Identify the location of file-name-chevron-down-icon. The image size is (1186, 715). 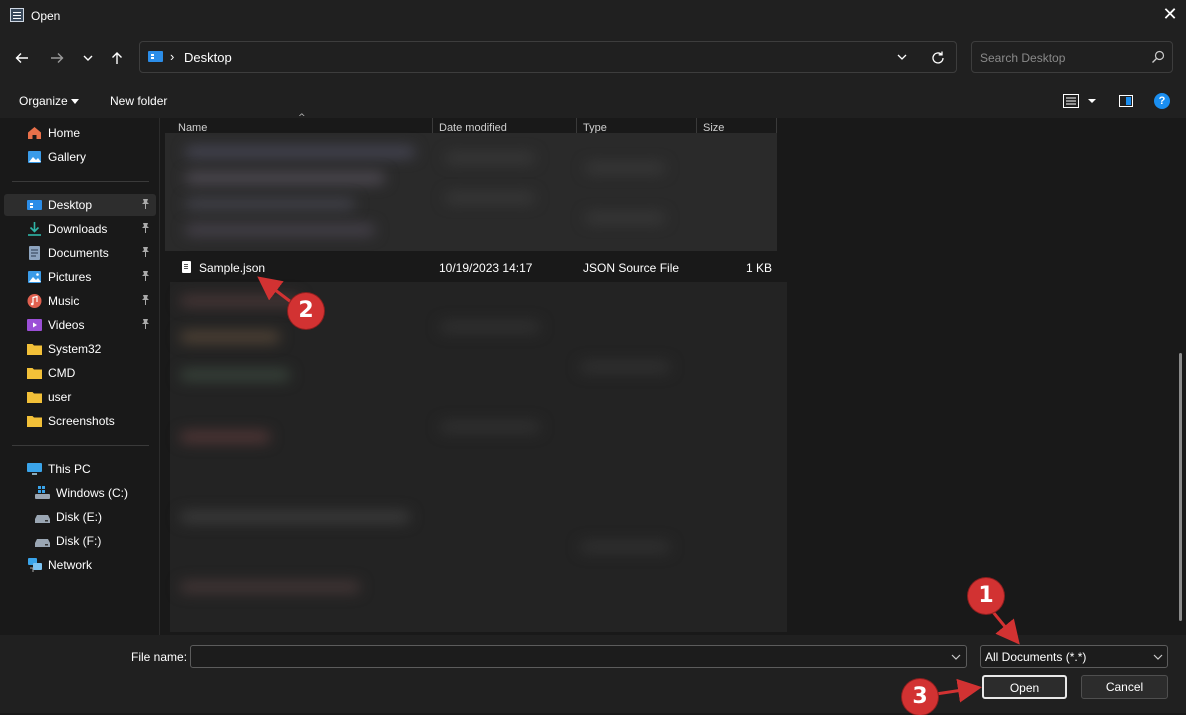
(956, 657).